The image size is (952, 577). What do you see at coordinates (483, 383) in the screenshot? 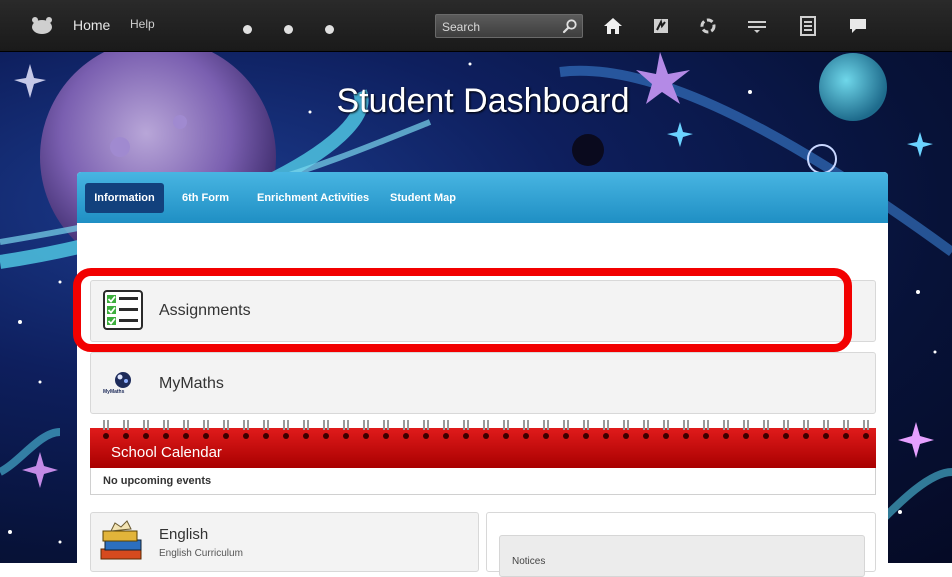
I see `mymaths-card: MyMaths MyMaths` at bounding box center [483, 383].